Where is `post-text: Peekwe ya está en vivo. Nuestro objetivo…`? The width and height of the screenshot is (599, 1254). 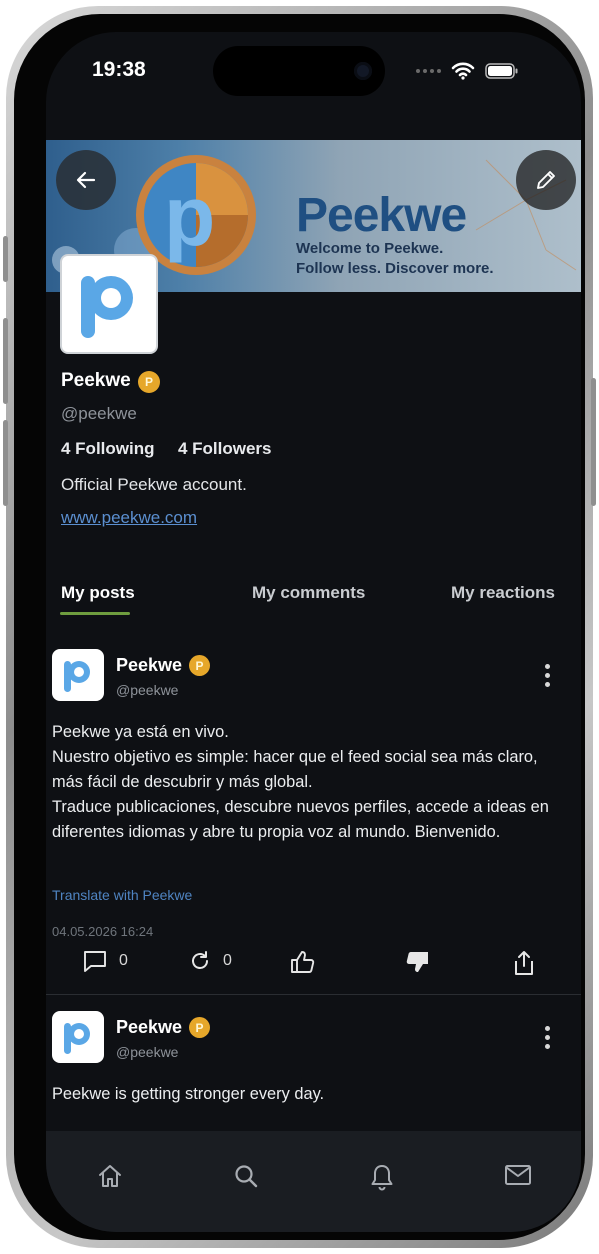
post-text: Peekwe ya está en vivo. Nuestro objetivo… is located at coordinates (300, 782).